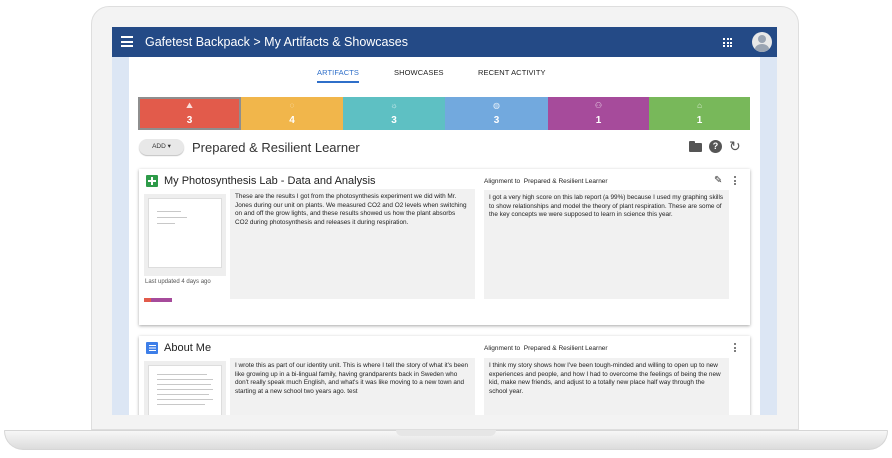  What do you see at coordinates (189, 113) in the screenshot?
I see `category-tile-learner: ⛰ 3` at bounding box center [189, 113].